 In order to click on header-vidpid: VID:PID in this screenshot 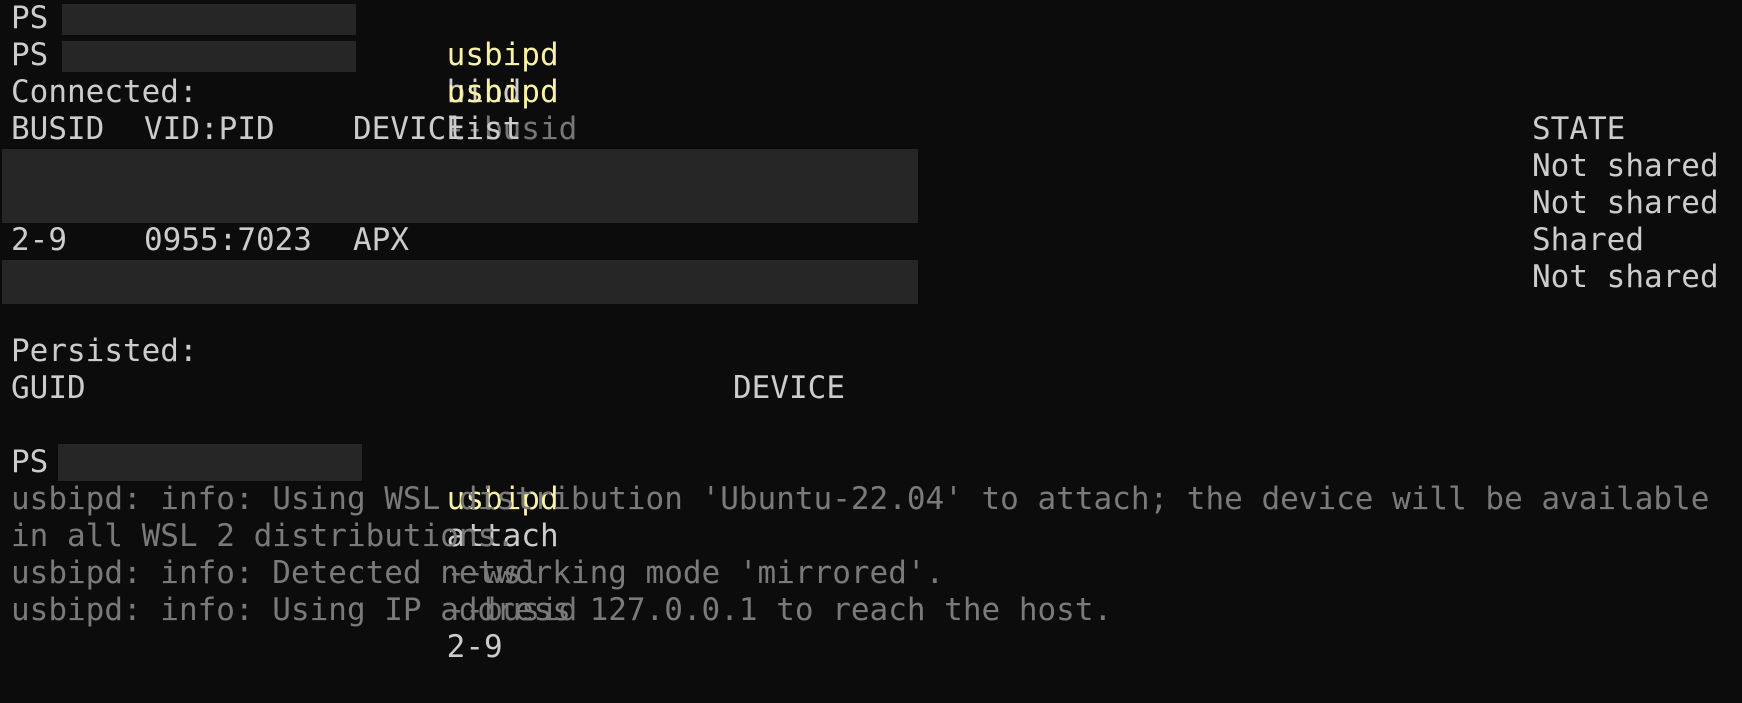, I will do `click(209, 129)`.